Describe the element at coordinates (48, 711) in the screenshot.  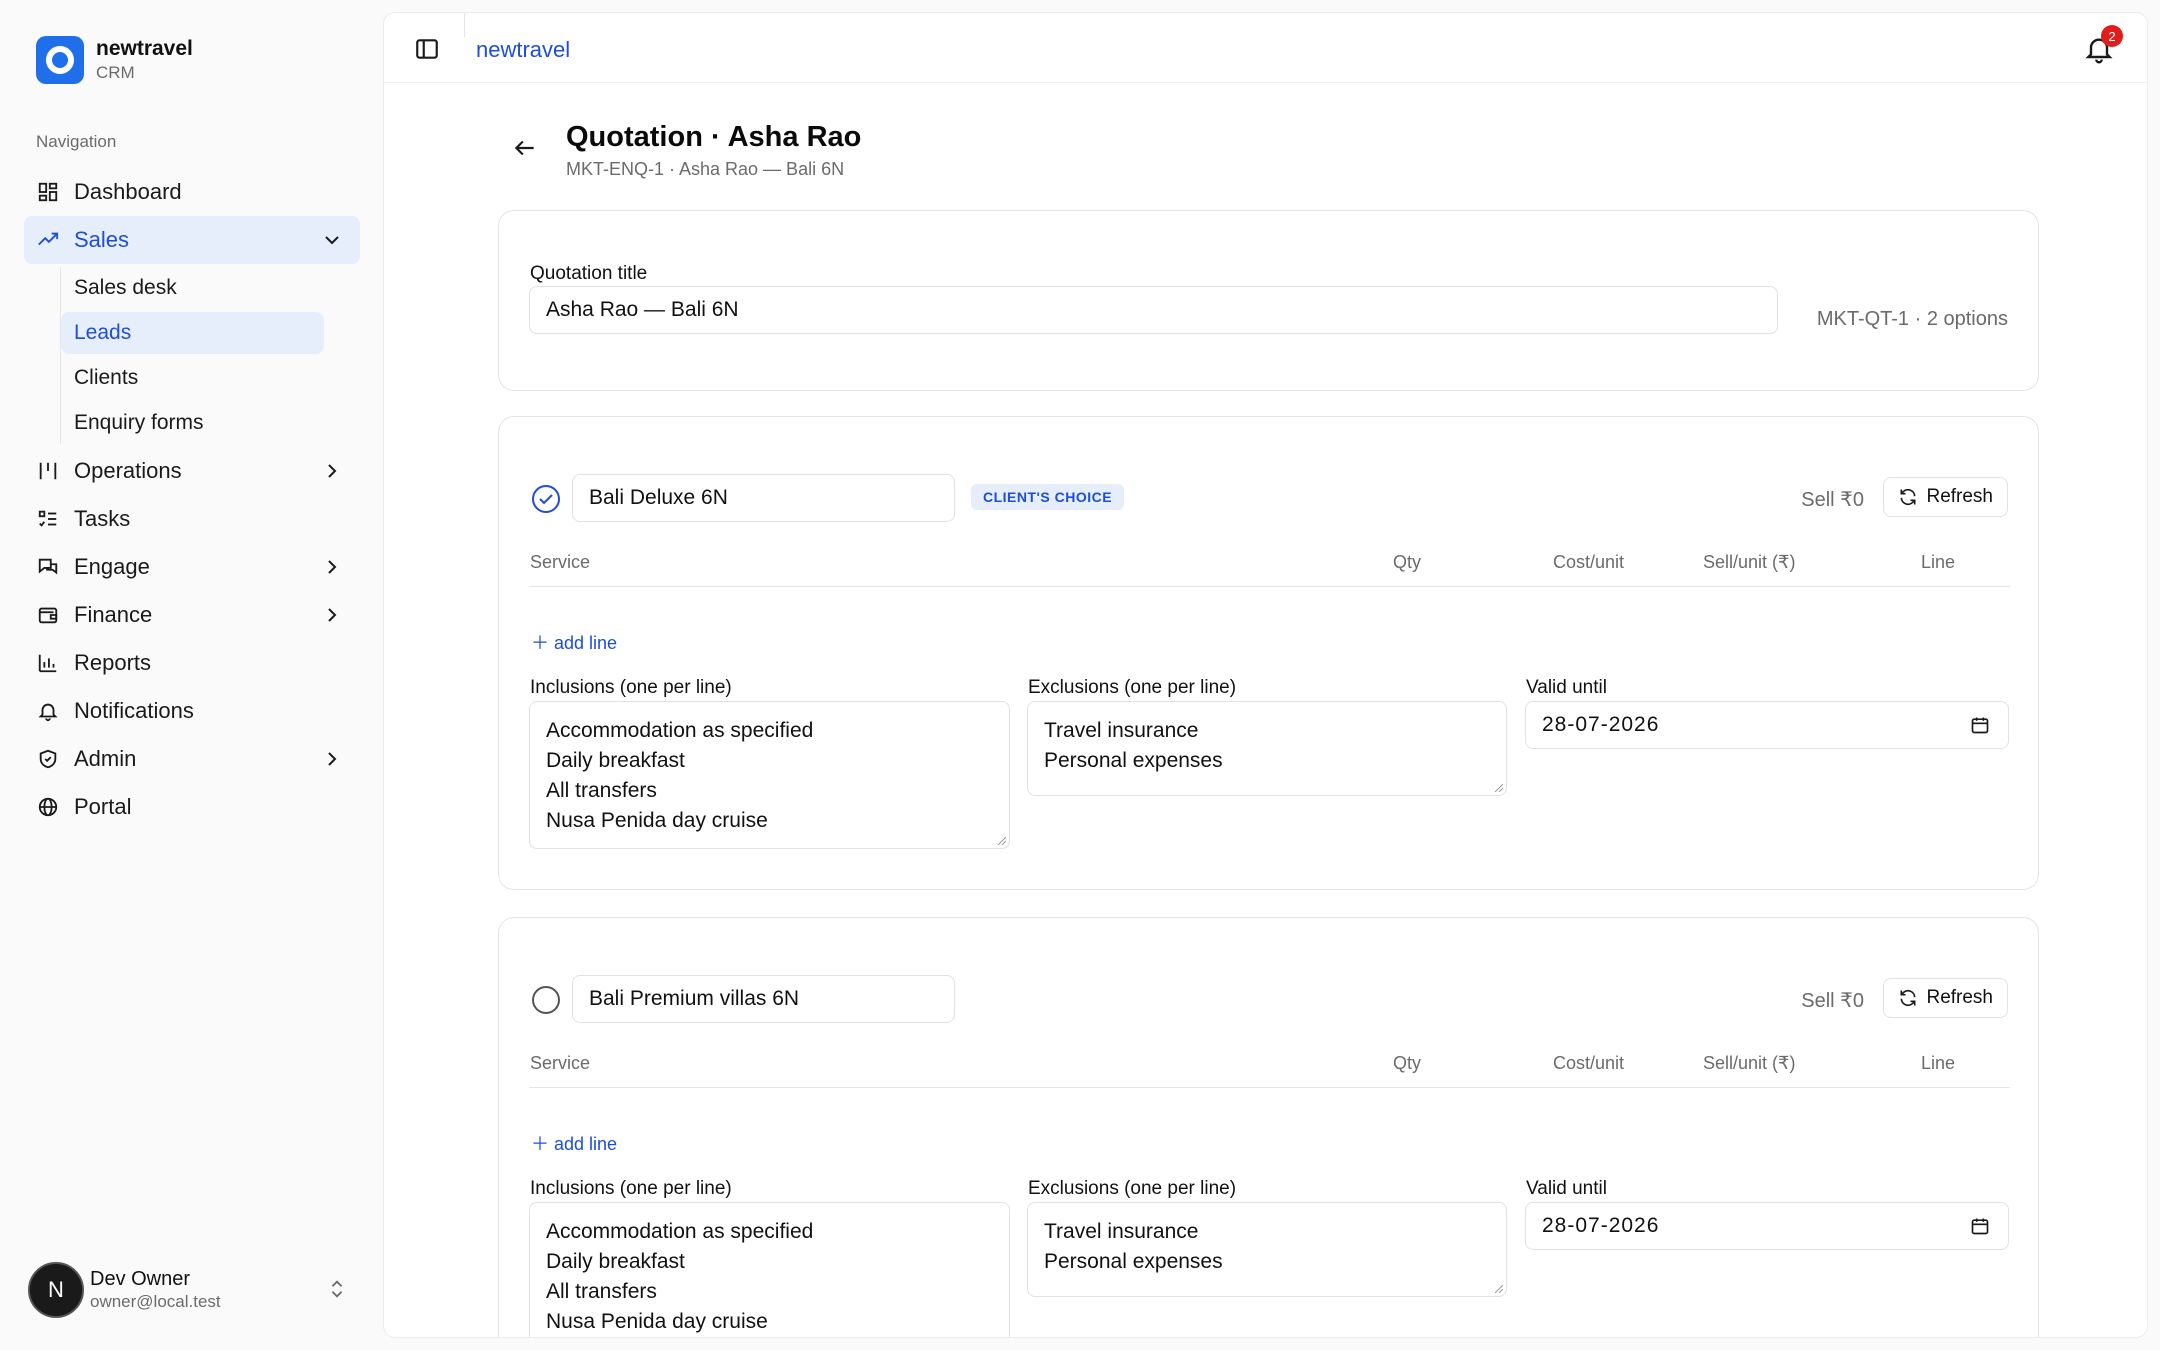
I see `bell-icon` at that location.